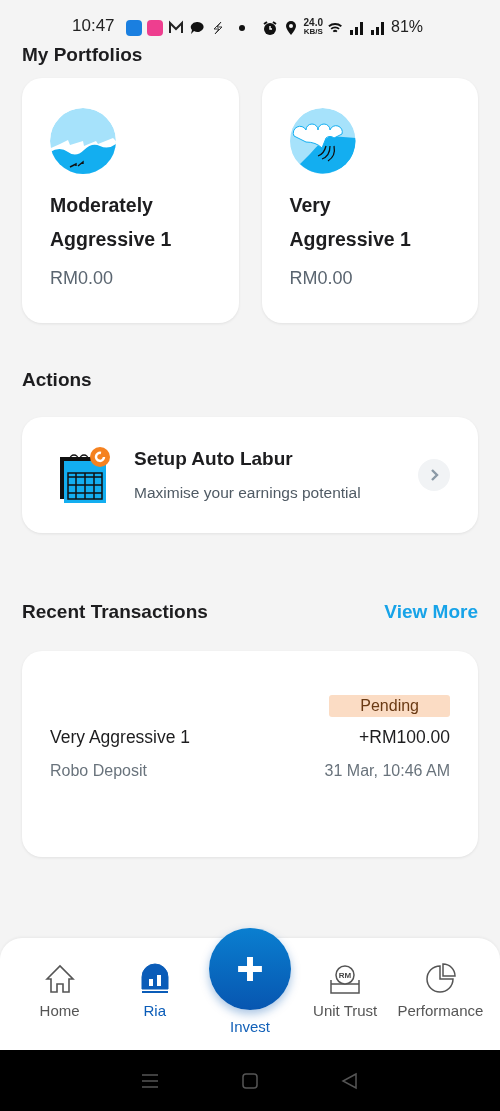 This screenshot has height=1111, width=500. I want to click on nav-tab: Home, so click(59, 993).